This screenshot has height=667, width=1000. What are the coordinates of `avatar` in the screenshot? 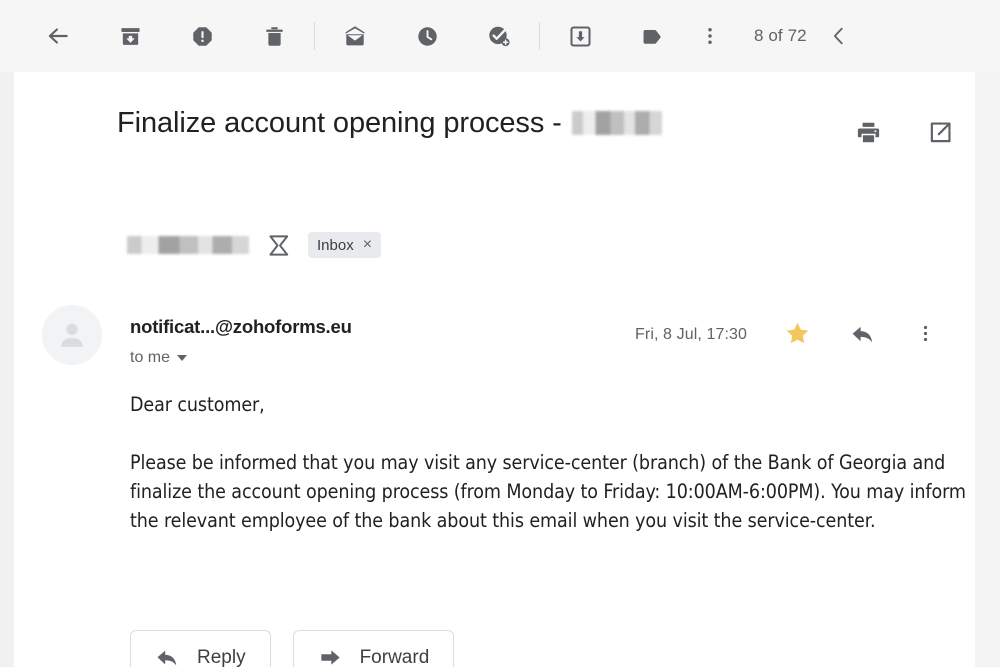 It's located at (72, 335).